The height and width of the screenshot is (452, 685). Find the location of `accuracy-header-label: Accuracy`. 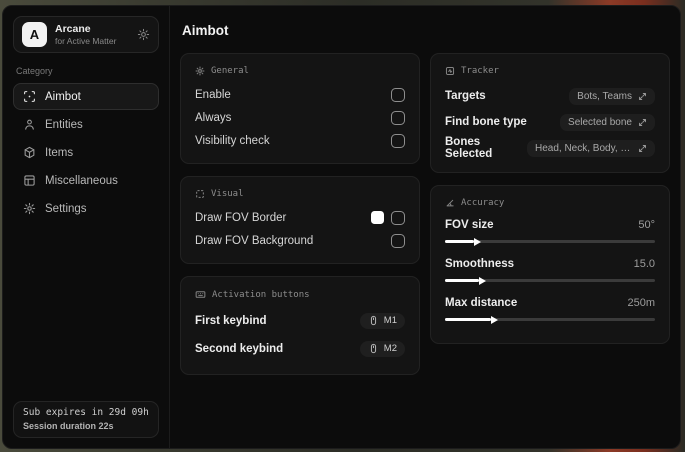

accuracy-header-label: Accuracy is located at coordinates (483, 203).